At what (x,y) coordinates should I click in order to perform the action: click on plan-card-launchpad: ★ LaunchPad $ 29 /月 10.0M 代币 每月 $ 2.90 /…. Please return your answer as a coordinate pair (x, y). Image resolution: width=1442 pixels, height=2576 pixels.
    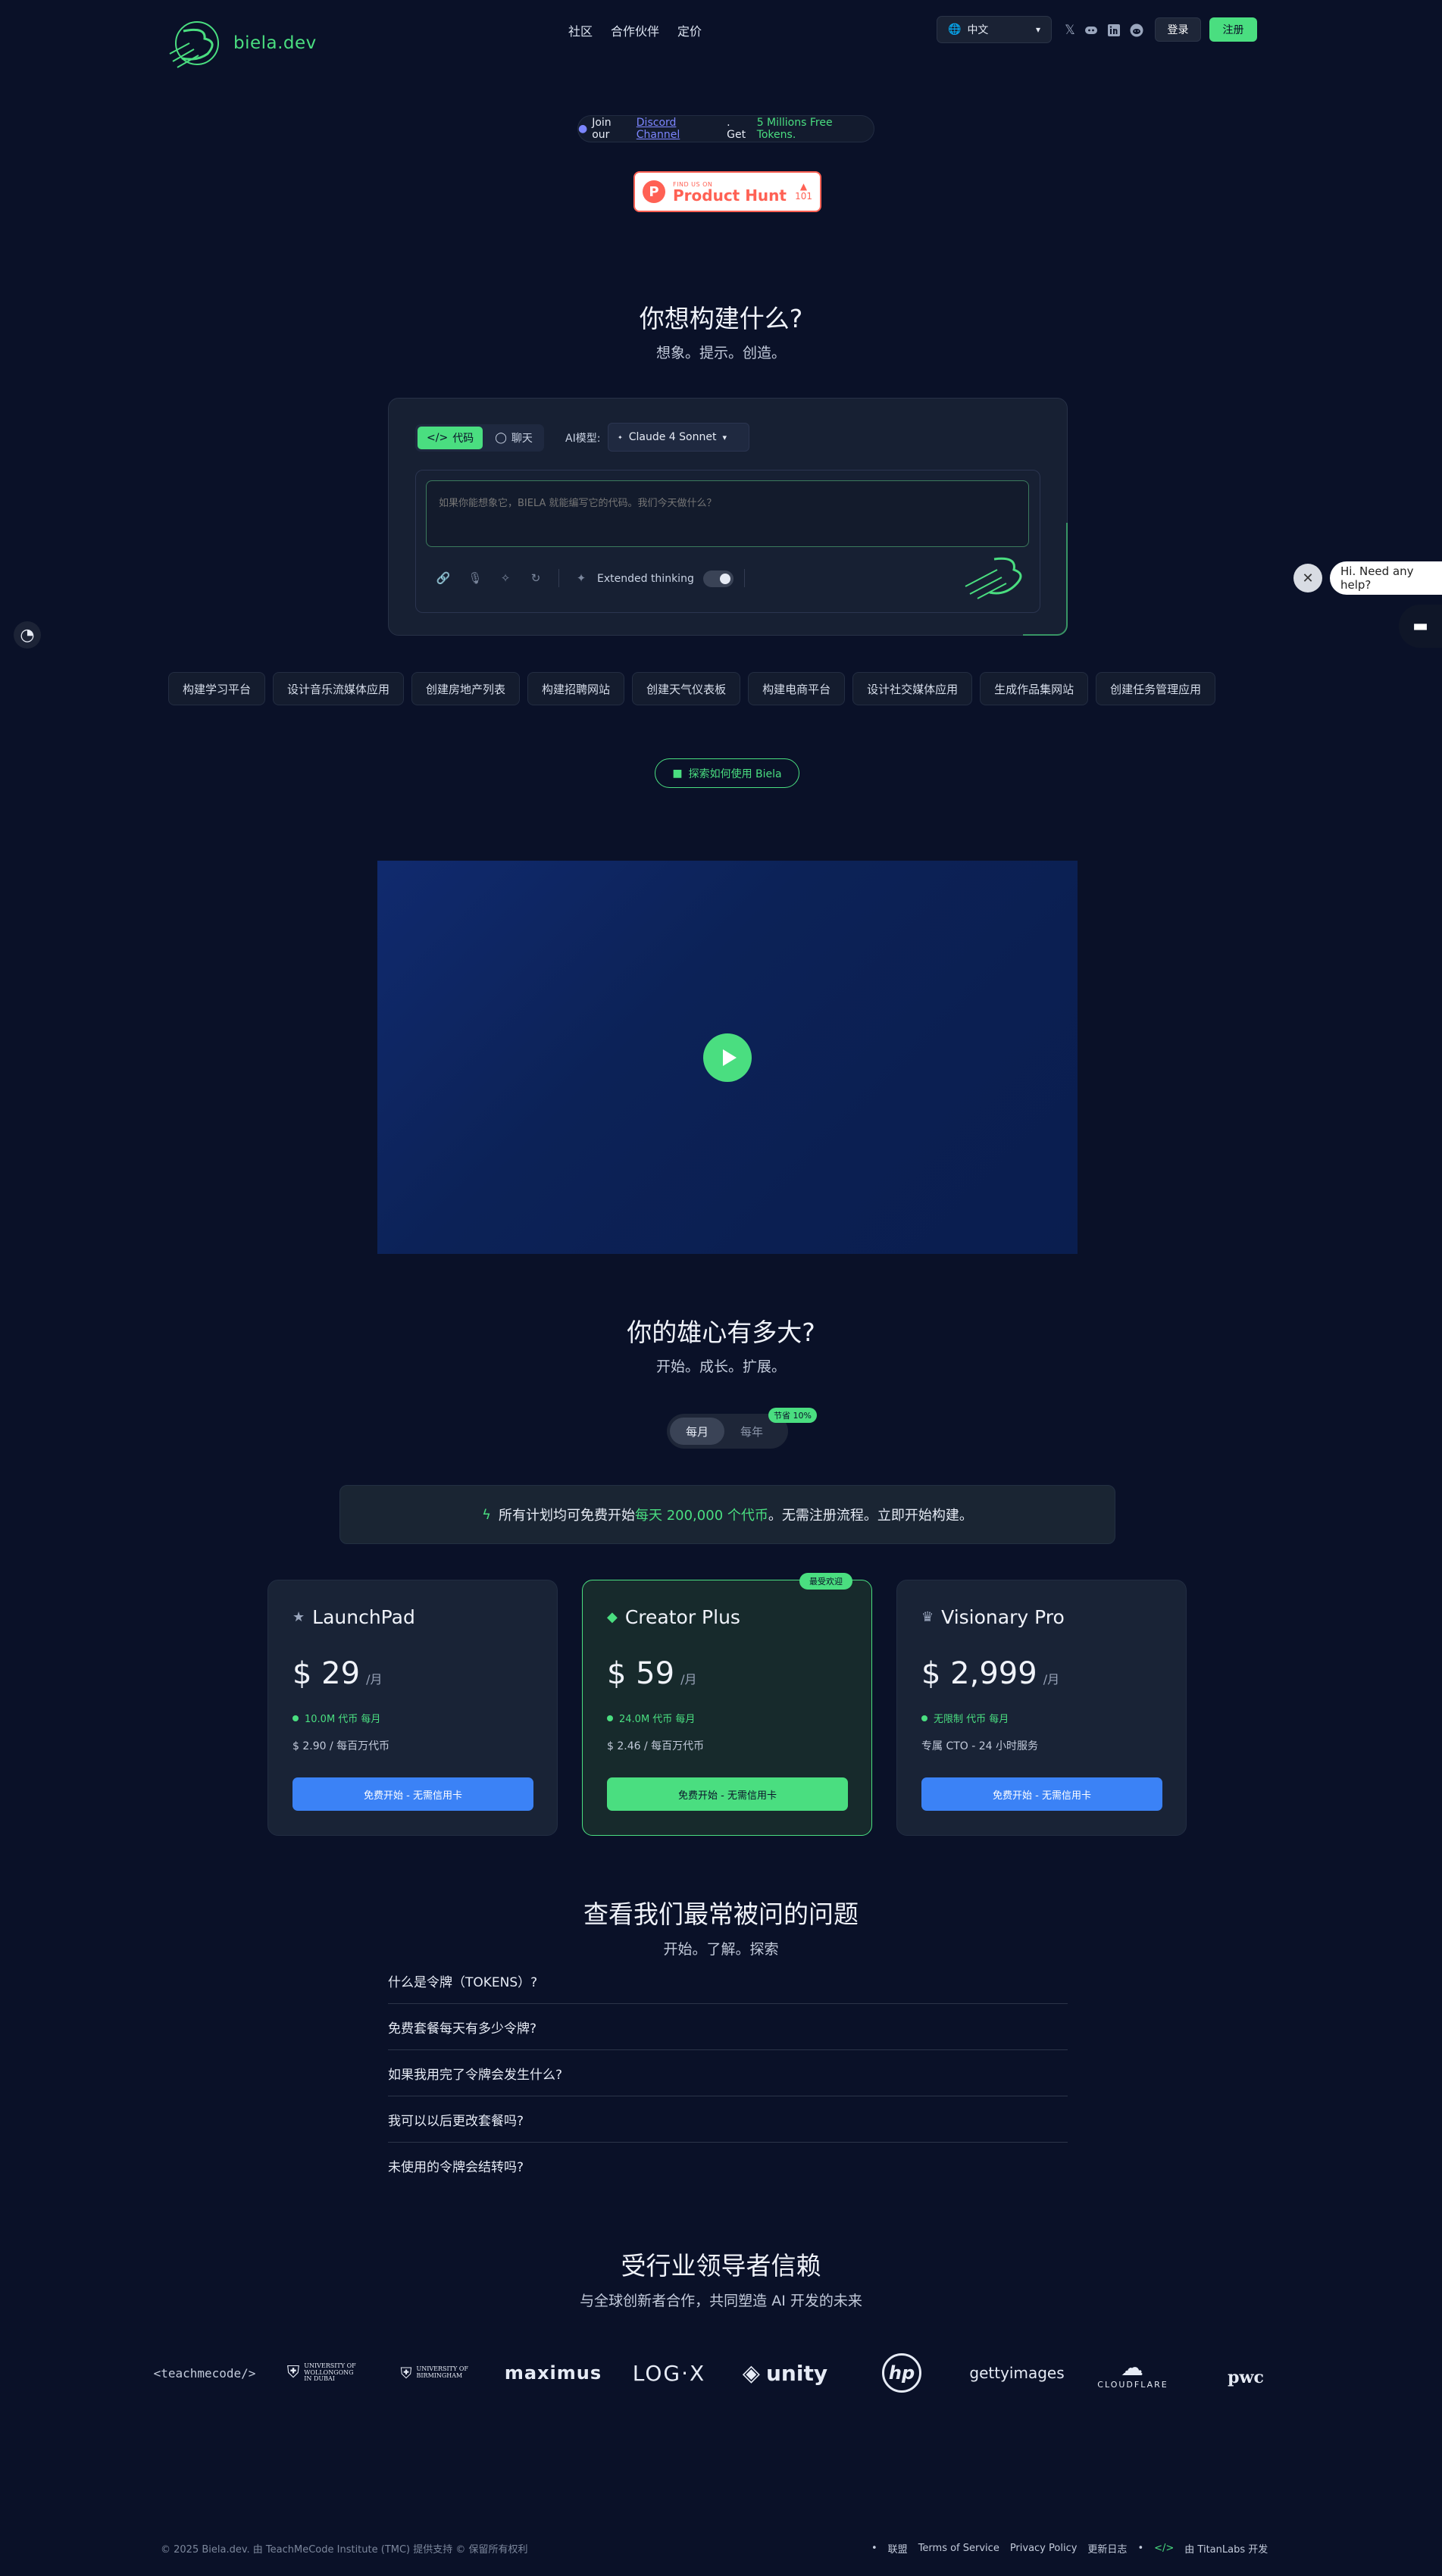
    Looking at the image, I should click on (412, 1708).